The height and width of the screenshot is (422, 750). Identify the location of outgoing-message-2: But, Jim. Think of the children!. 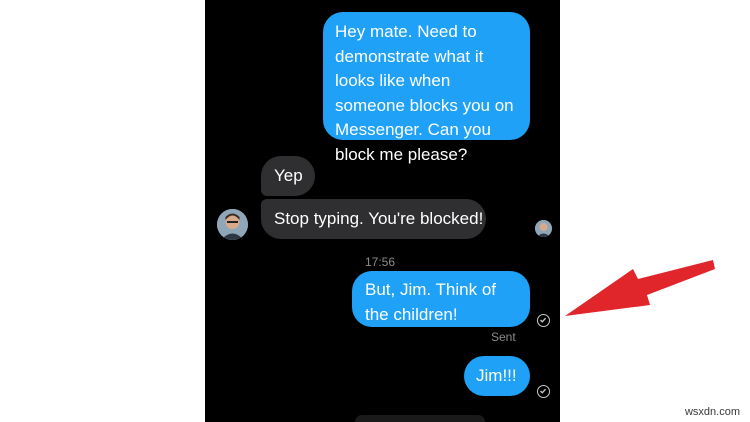
(441, 299).